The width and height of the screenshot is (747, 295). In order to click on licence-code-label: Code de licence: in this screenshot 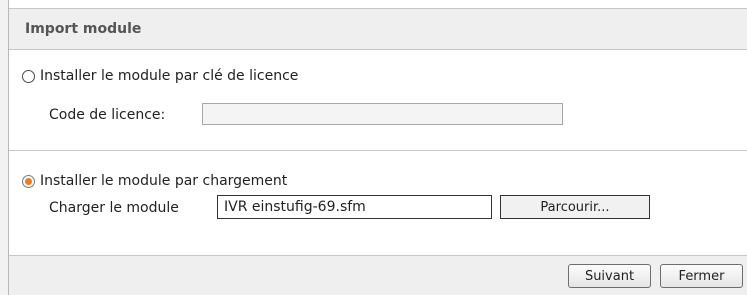, I will do `click(107, 115)`.